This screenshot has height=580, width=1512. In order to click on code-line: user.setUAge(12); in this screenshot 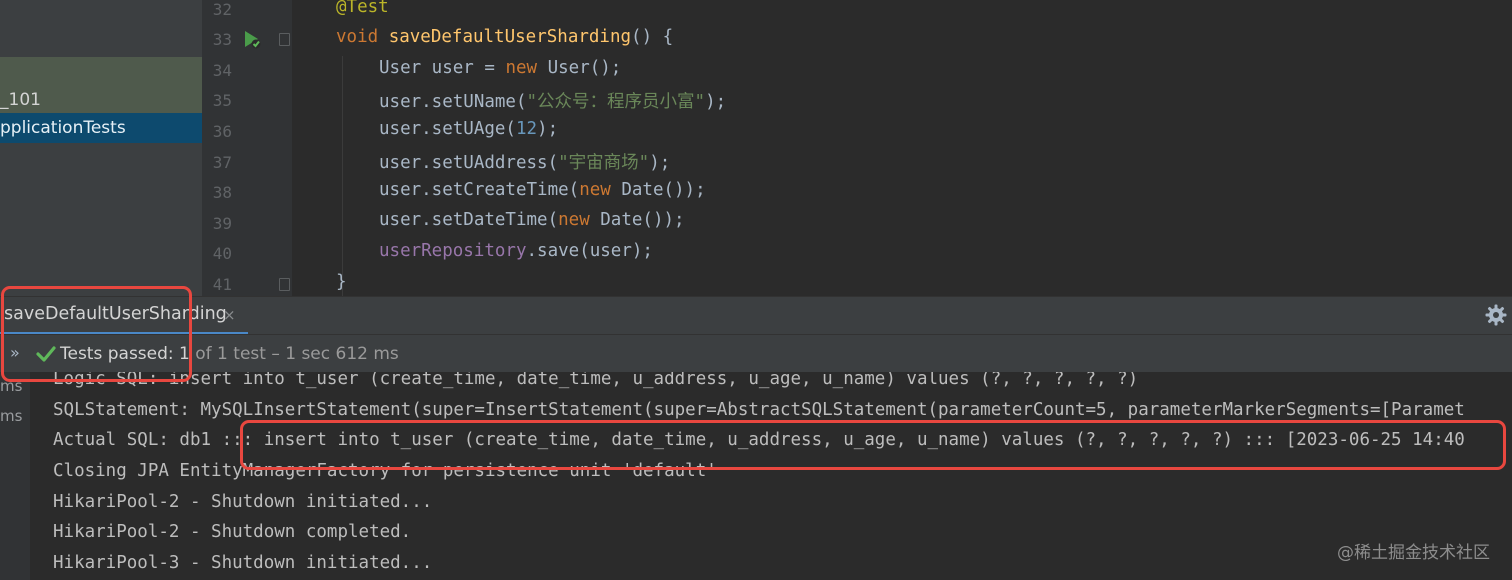, I will do `click(468, 129)`.